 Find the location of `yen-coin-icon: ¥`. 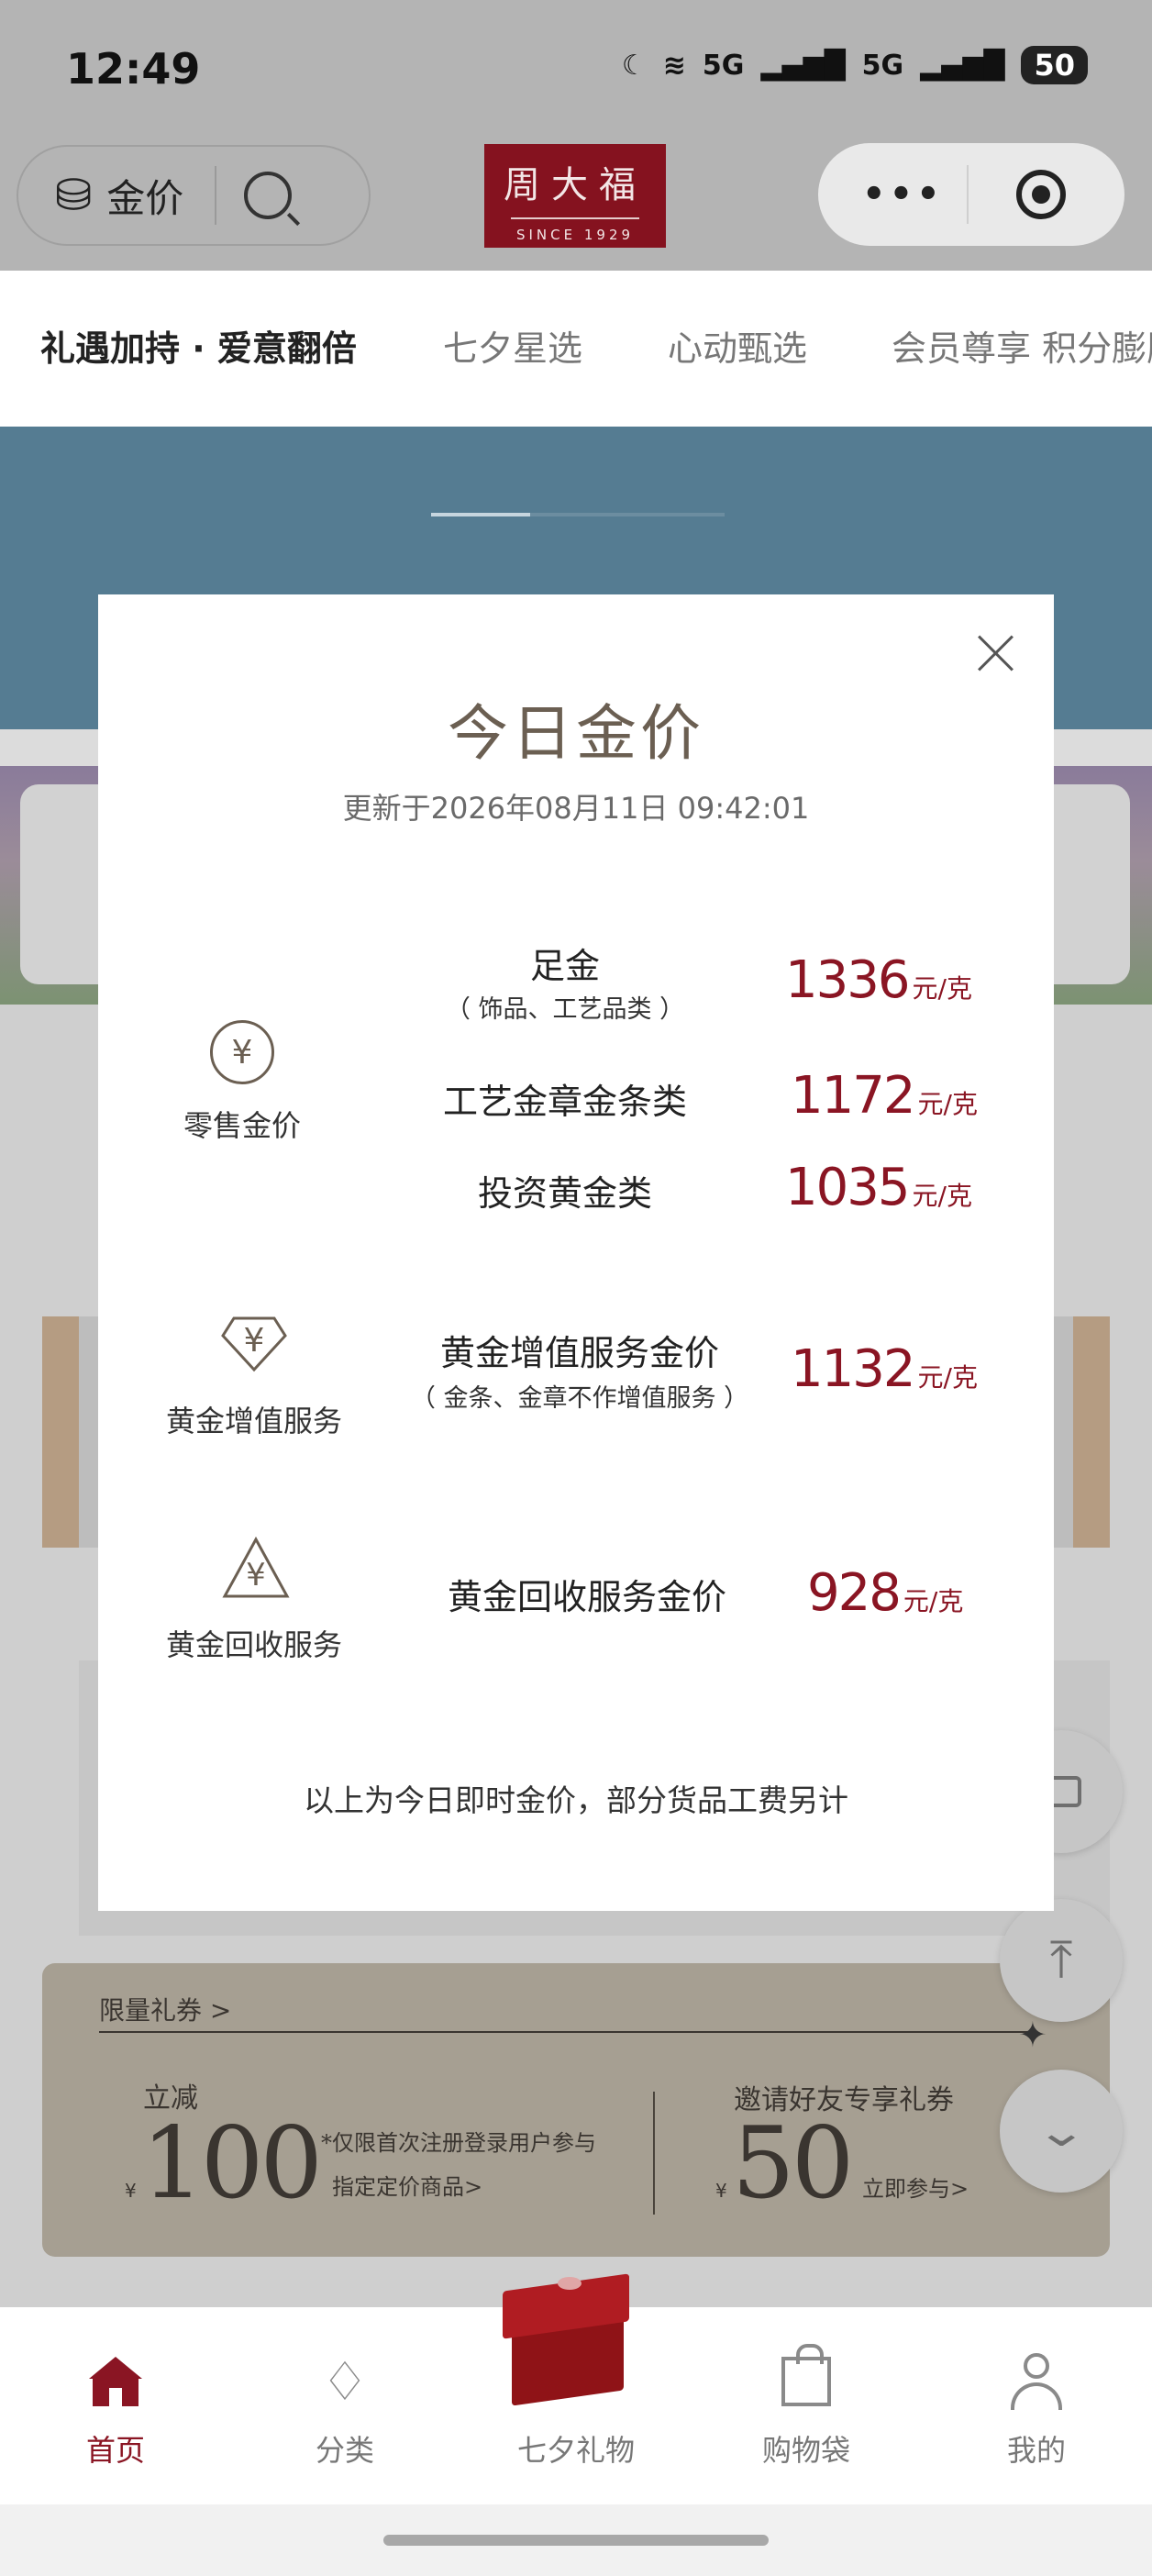

yen-coin-icon: ¥ is located at coordinates (242, 1052).